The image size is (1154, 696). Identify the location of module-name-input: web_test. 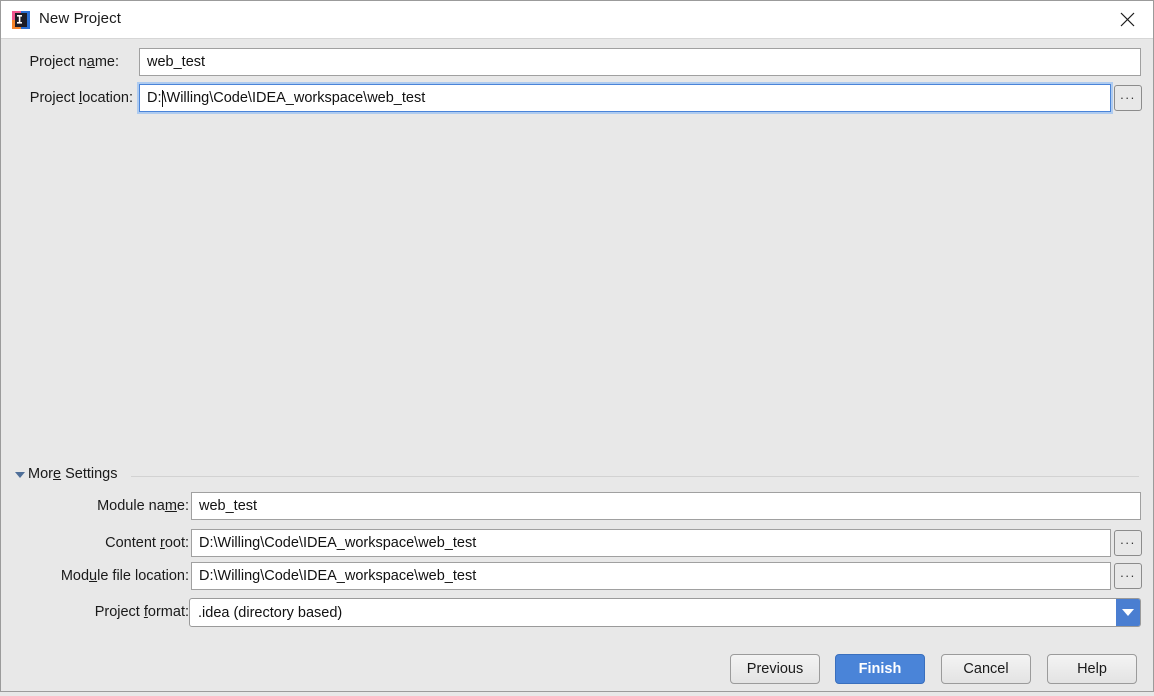
(666, 506).